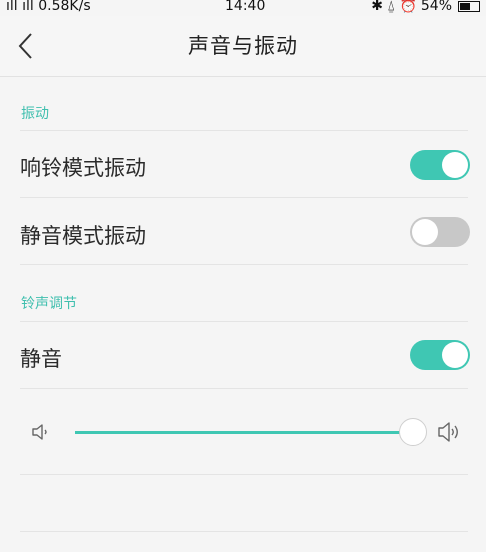 The height and width of the screenshot is (552, 486). Describe the element at coordinates (245, 7) in the screenshot. I see `clock: 14:40` at that location.